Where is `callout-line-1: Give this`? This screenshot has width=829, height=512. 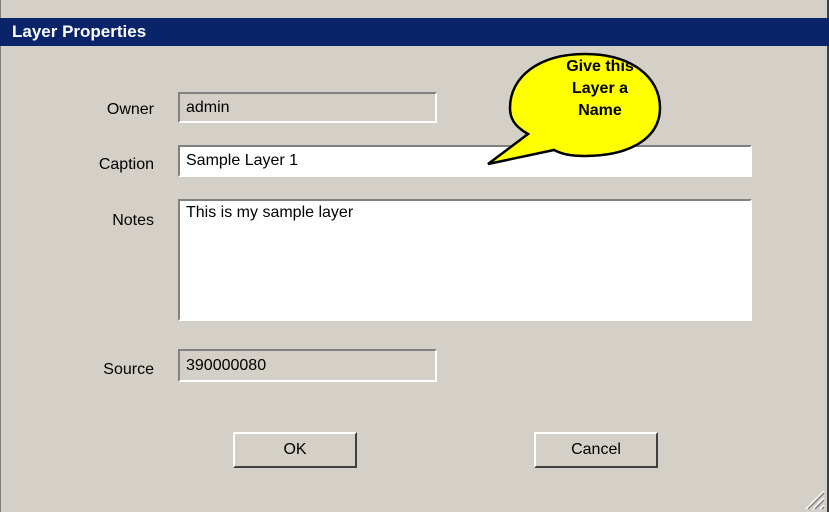 callout-line-1: Give this is located at coordinates (600, 66).